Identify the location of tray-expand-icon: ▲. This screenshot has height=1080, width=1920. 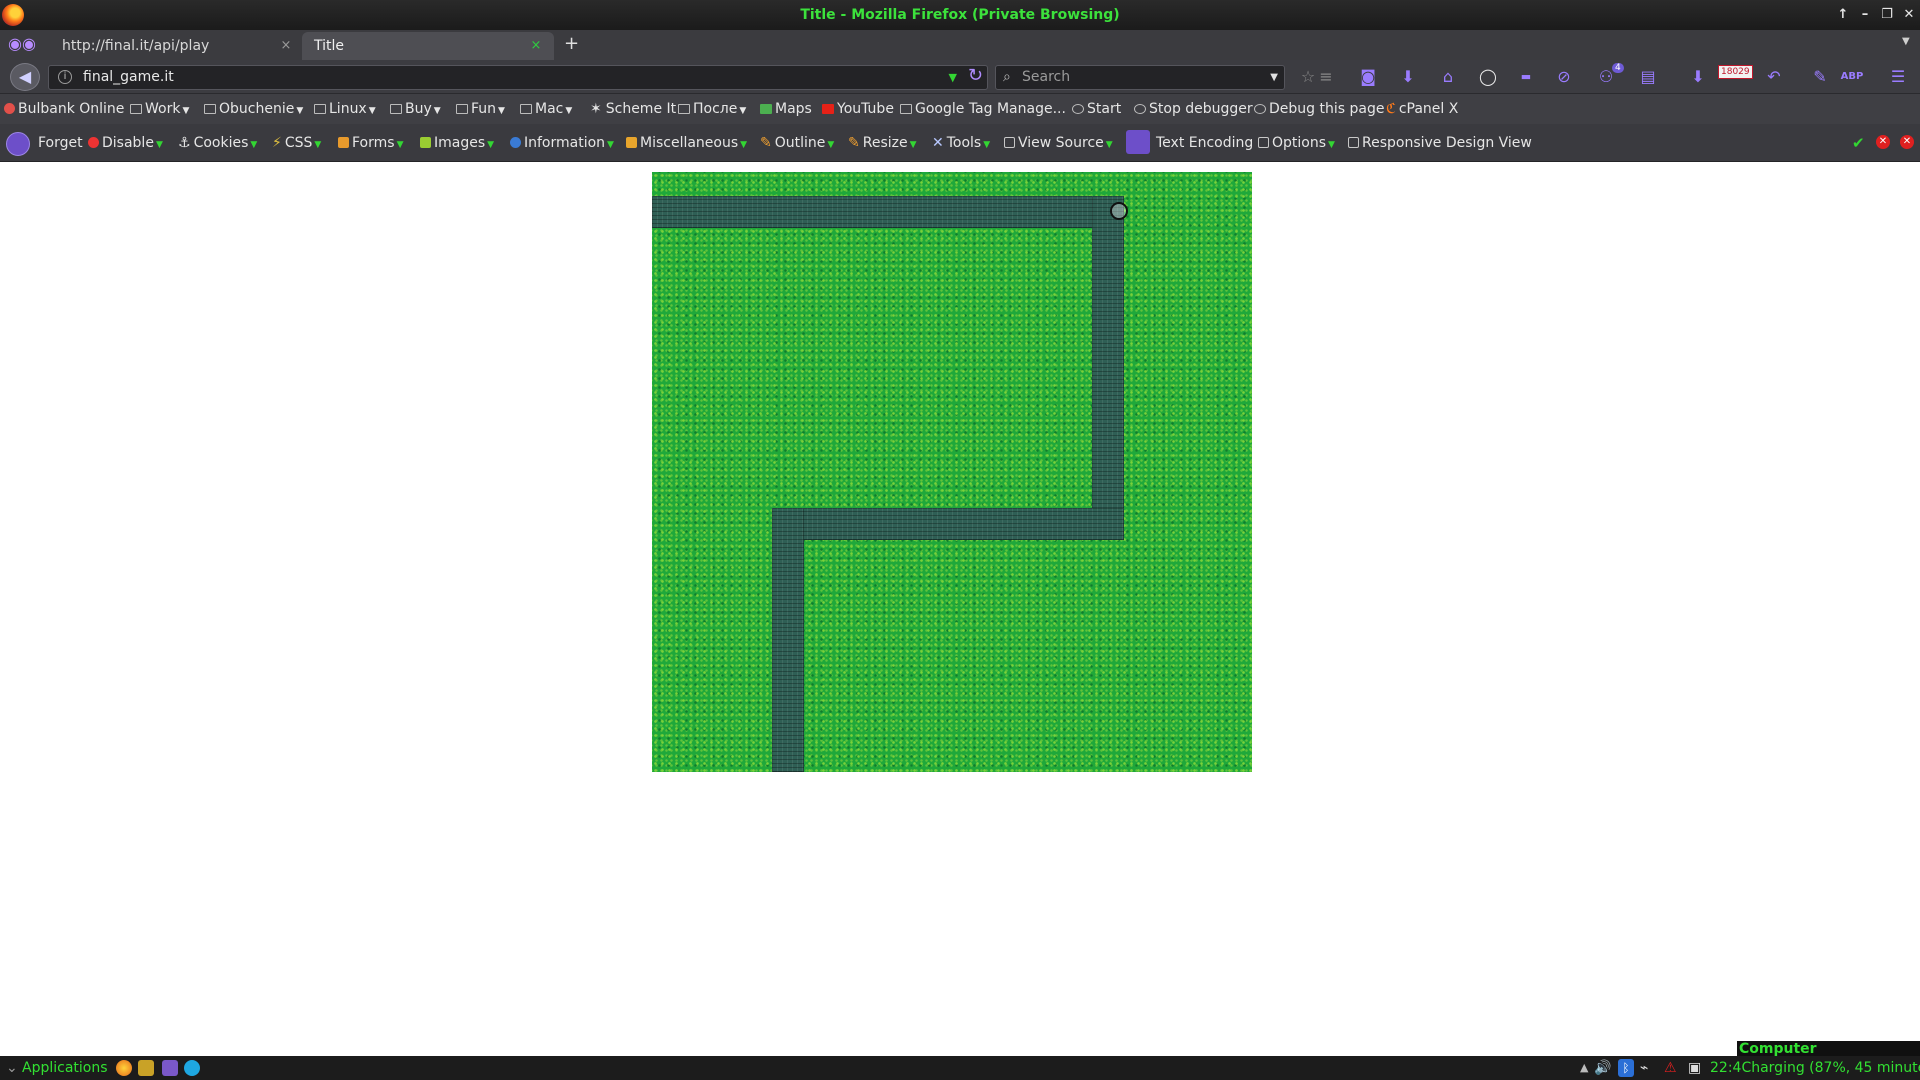
(1584, 1068).